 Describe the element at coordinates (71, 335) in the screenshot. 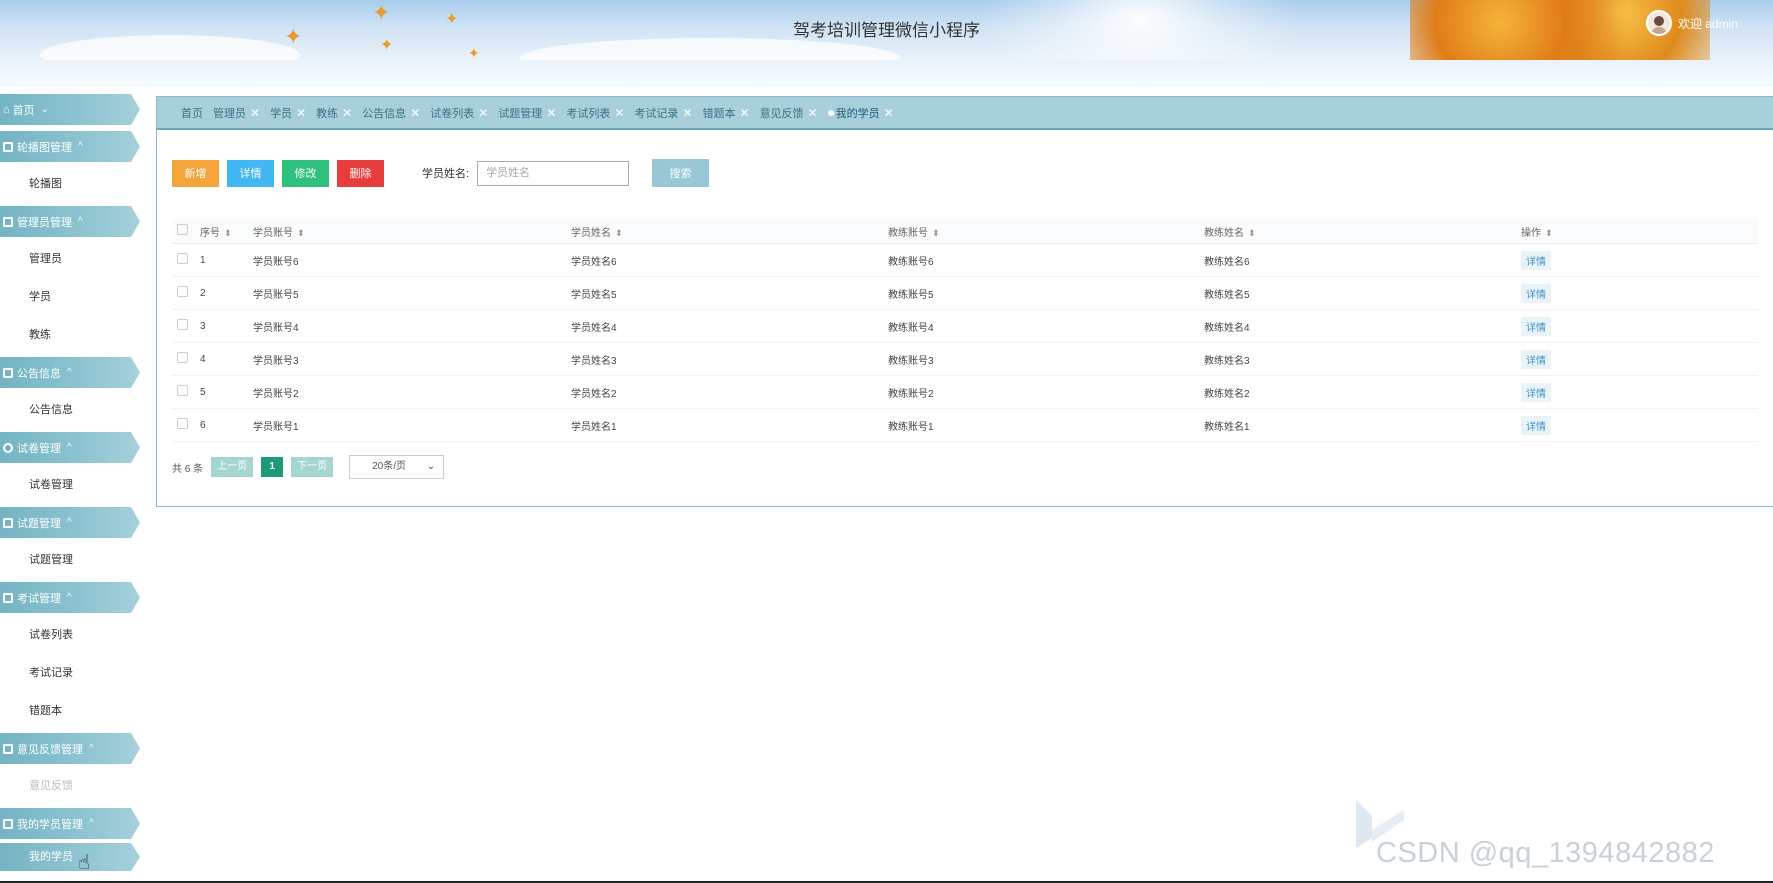

I see `sidebar-item-coach: 教练` at that location.